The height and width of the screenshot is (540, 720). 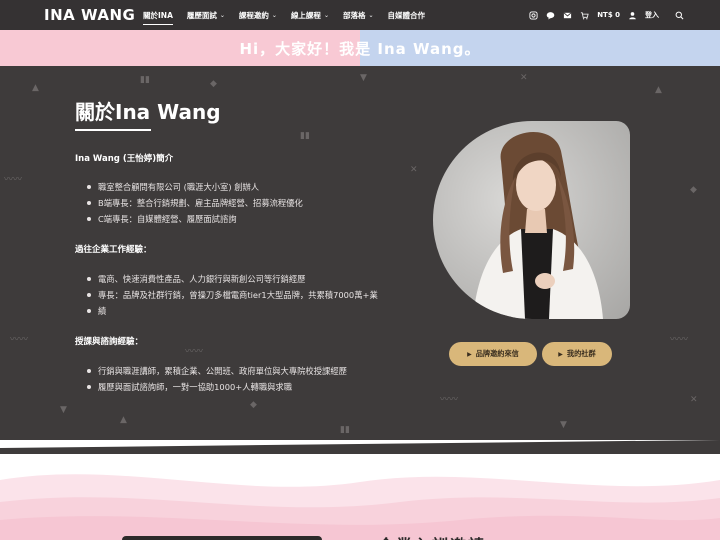 I want to click on list-item: C端專長：自媒體經營、履歷面試諮詢, so click(x=194, y=219).